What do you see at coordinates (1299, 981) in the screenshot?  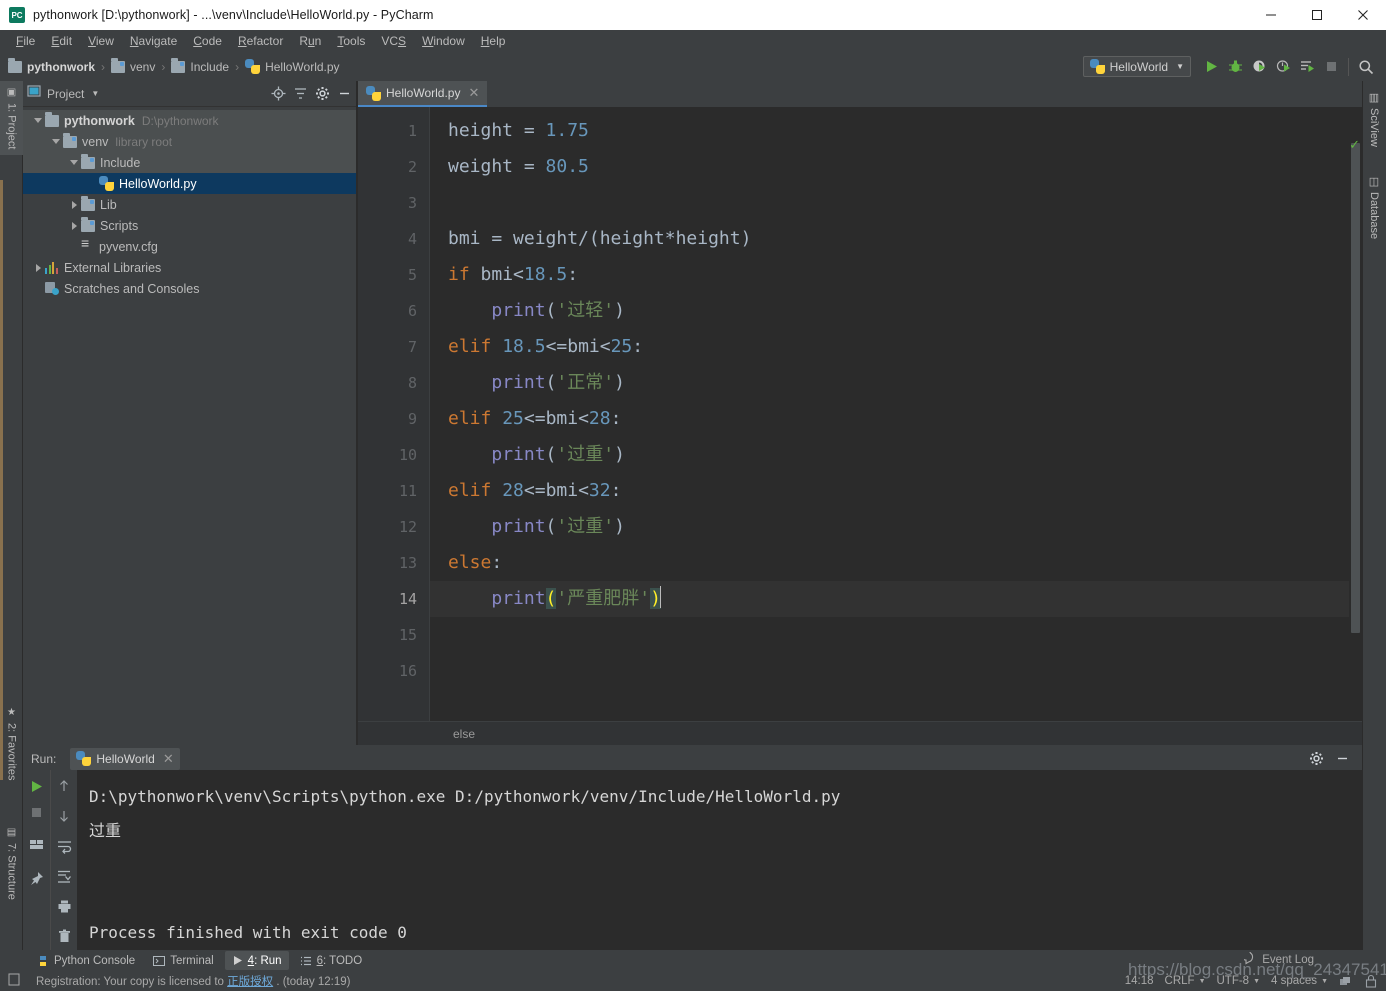 I see `status-indent: 4 spaces ▼` at bounding box center [1299, 981].